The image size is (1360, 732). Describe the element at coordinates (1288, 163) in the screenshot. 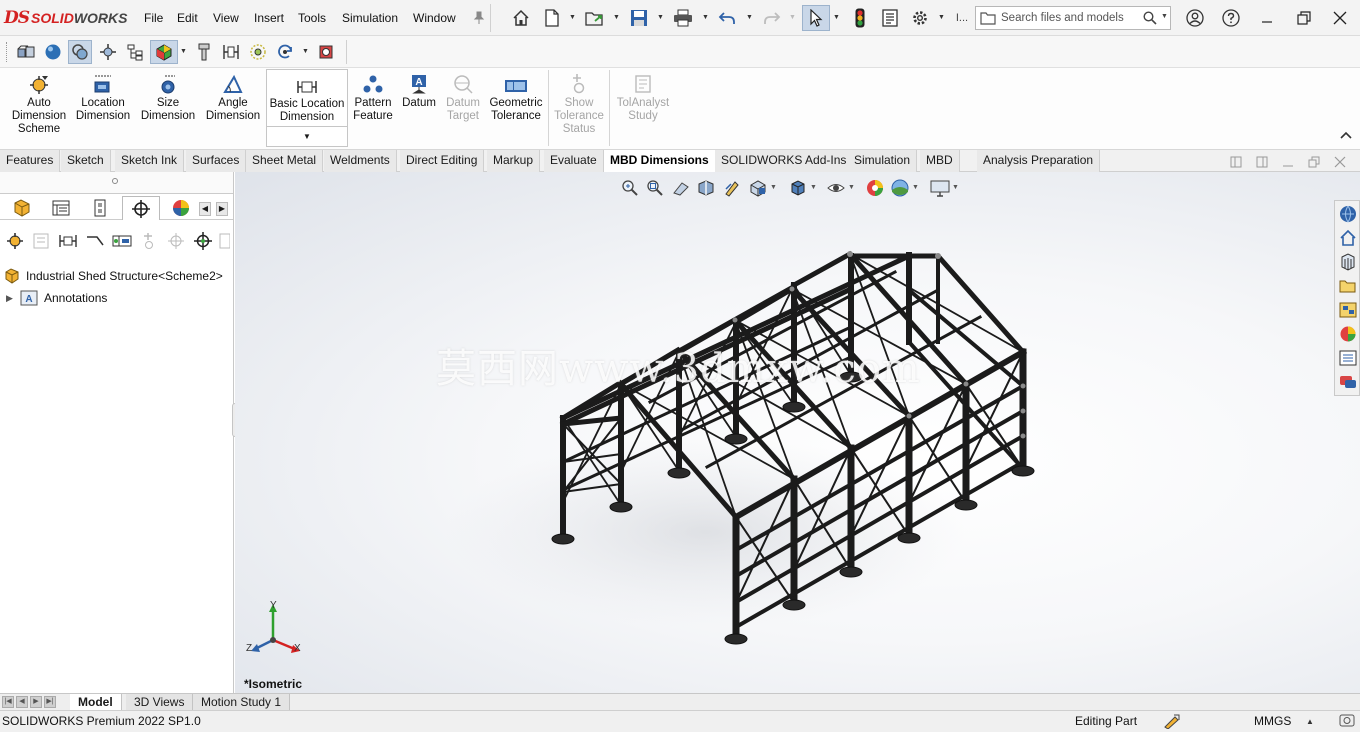

I see `document-minimize-icon` at that location.